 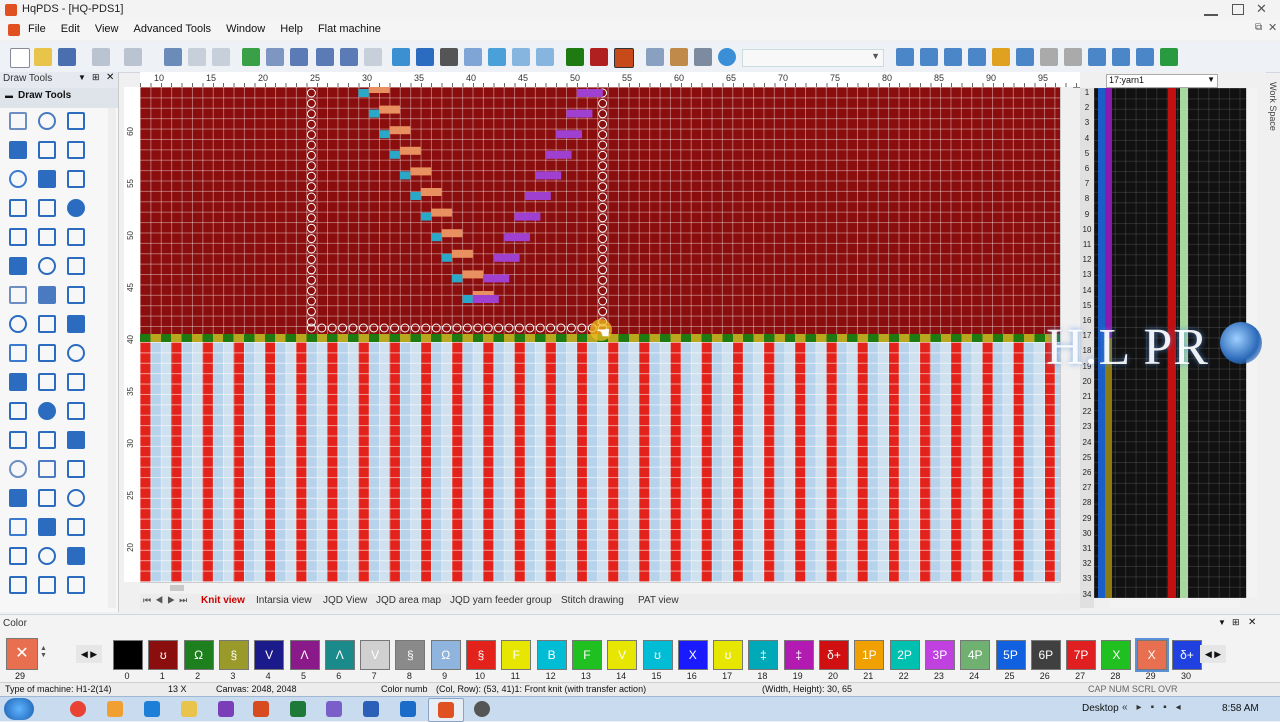 I want to click on align-top-icon, so click(x=905, y=57).